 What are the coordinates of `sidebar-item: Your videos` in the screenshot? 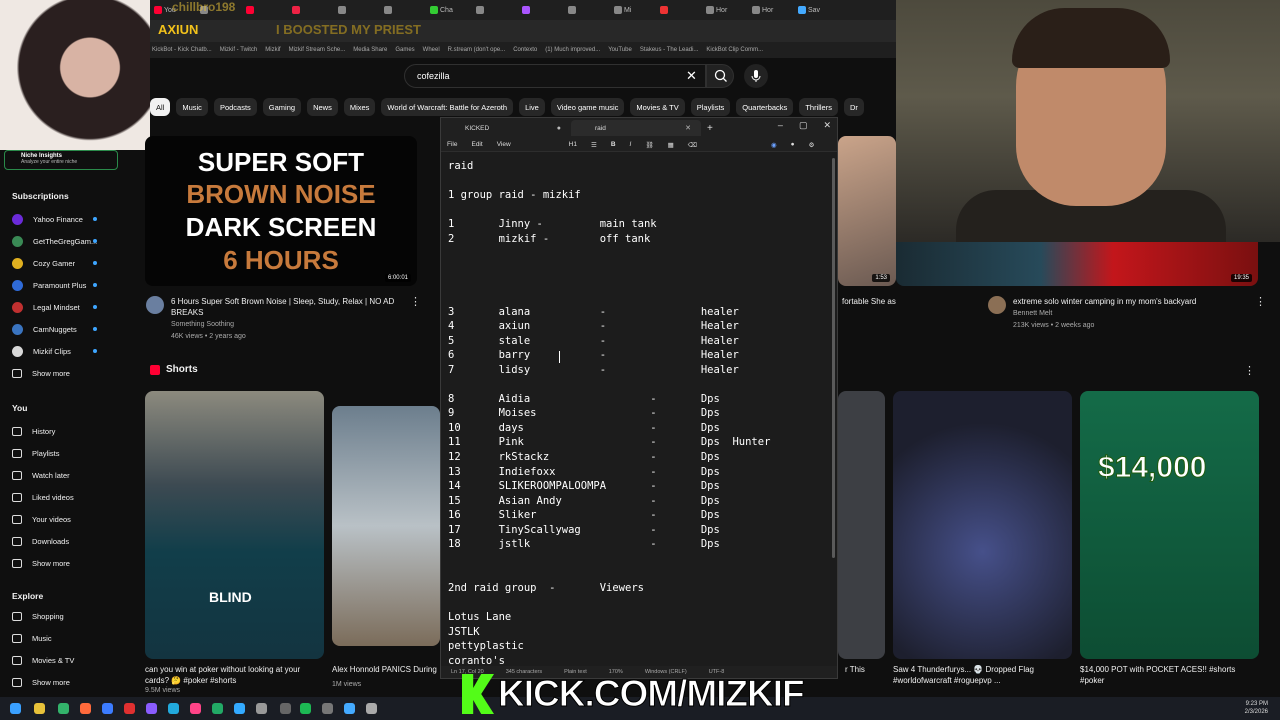 It's located at (41, 519).